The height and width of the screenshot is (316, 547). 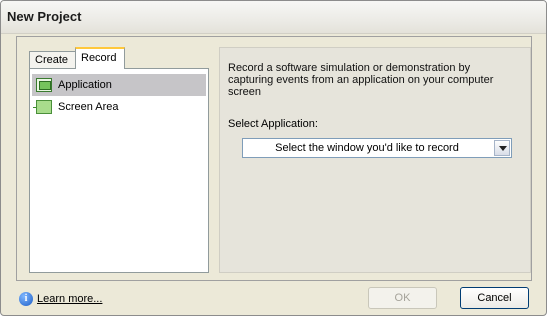 What do you see at coordinates (26, 299) in the screenshot?
I see `info-icon: i` at bounding box center [26, 299].